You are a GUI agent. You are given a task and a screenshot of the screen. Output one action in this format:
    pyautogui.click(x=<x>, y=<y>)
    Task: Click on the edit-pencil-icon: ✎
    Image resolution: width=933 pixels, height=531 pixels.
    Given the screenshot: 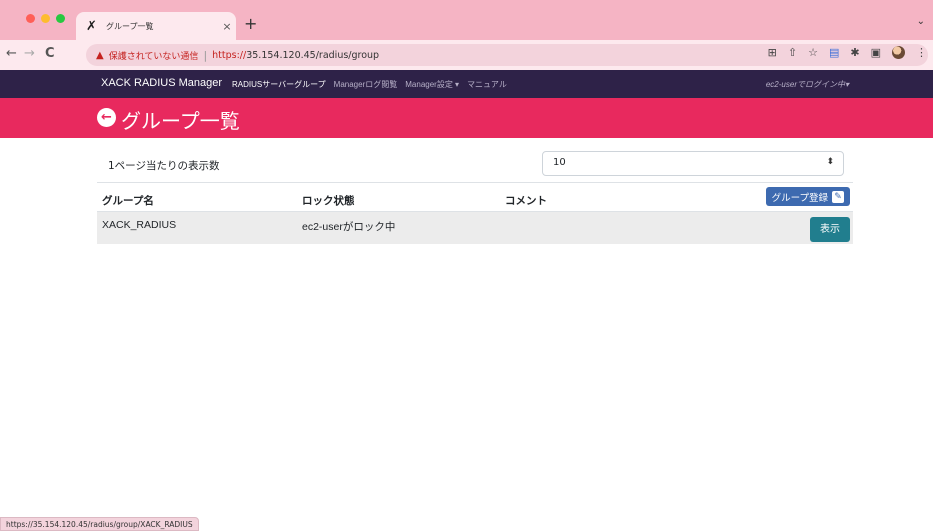 What is the action you would take?
    pyautogui.click(x=838, y=196)
    